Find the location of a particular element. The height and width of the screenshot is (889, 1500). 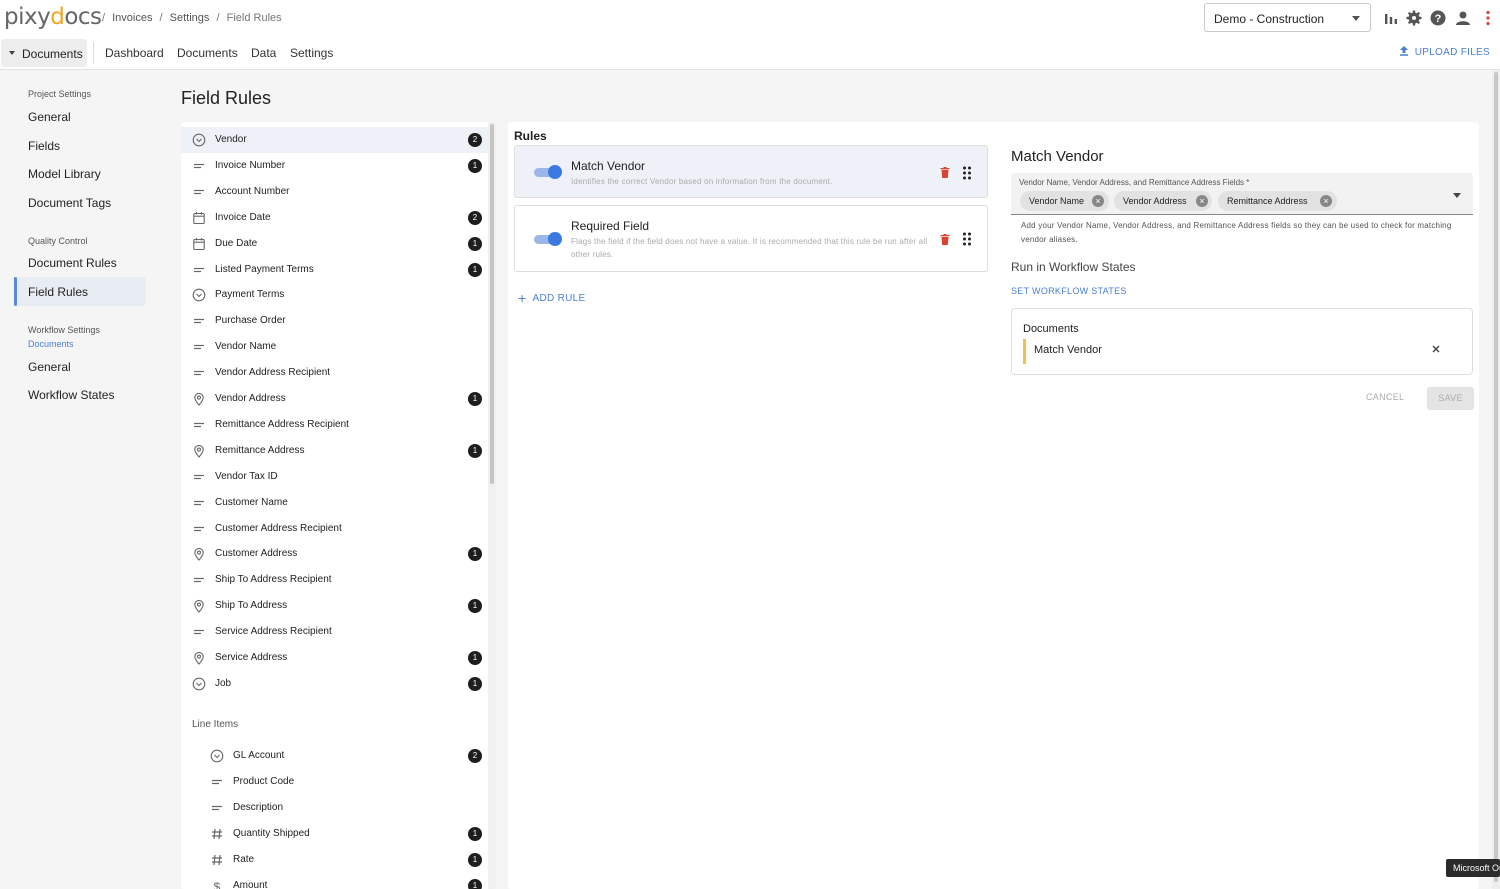

documents-menu: Documents is located at coordinates (44, 53).